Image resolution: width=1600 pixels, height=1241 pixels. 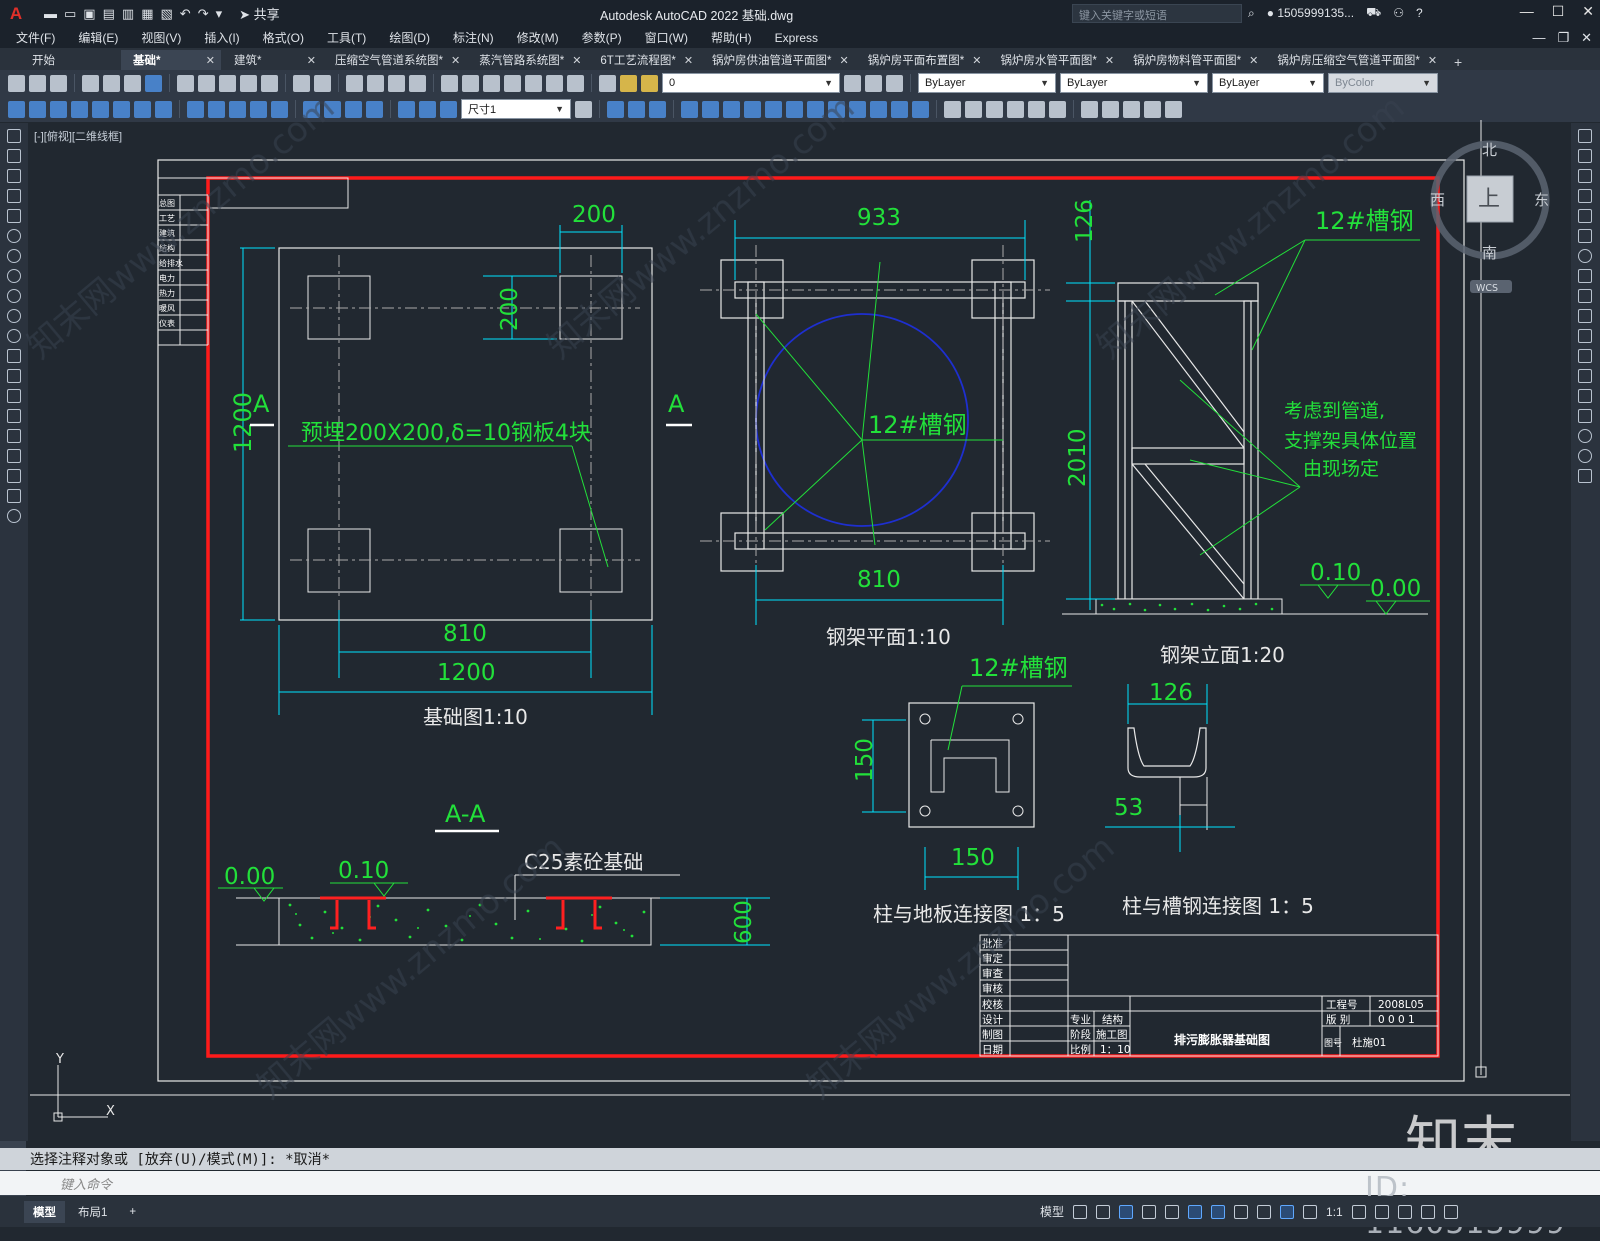 I want to click on viewcube-west: 西, so click(x=1437, y=200).